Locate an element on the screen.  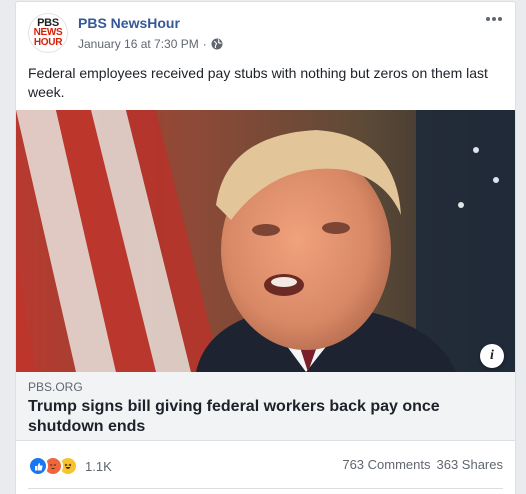
post-timestamp: January 16 at 7:30 PM is located at coordinates (138, 44).